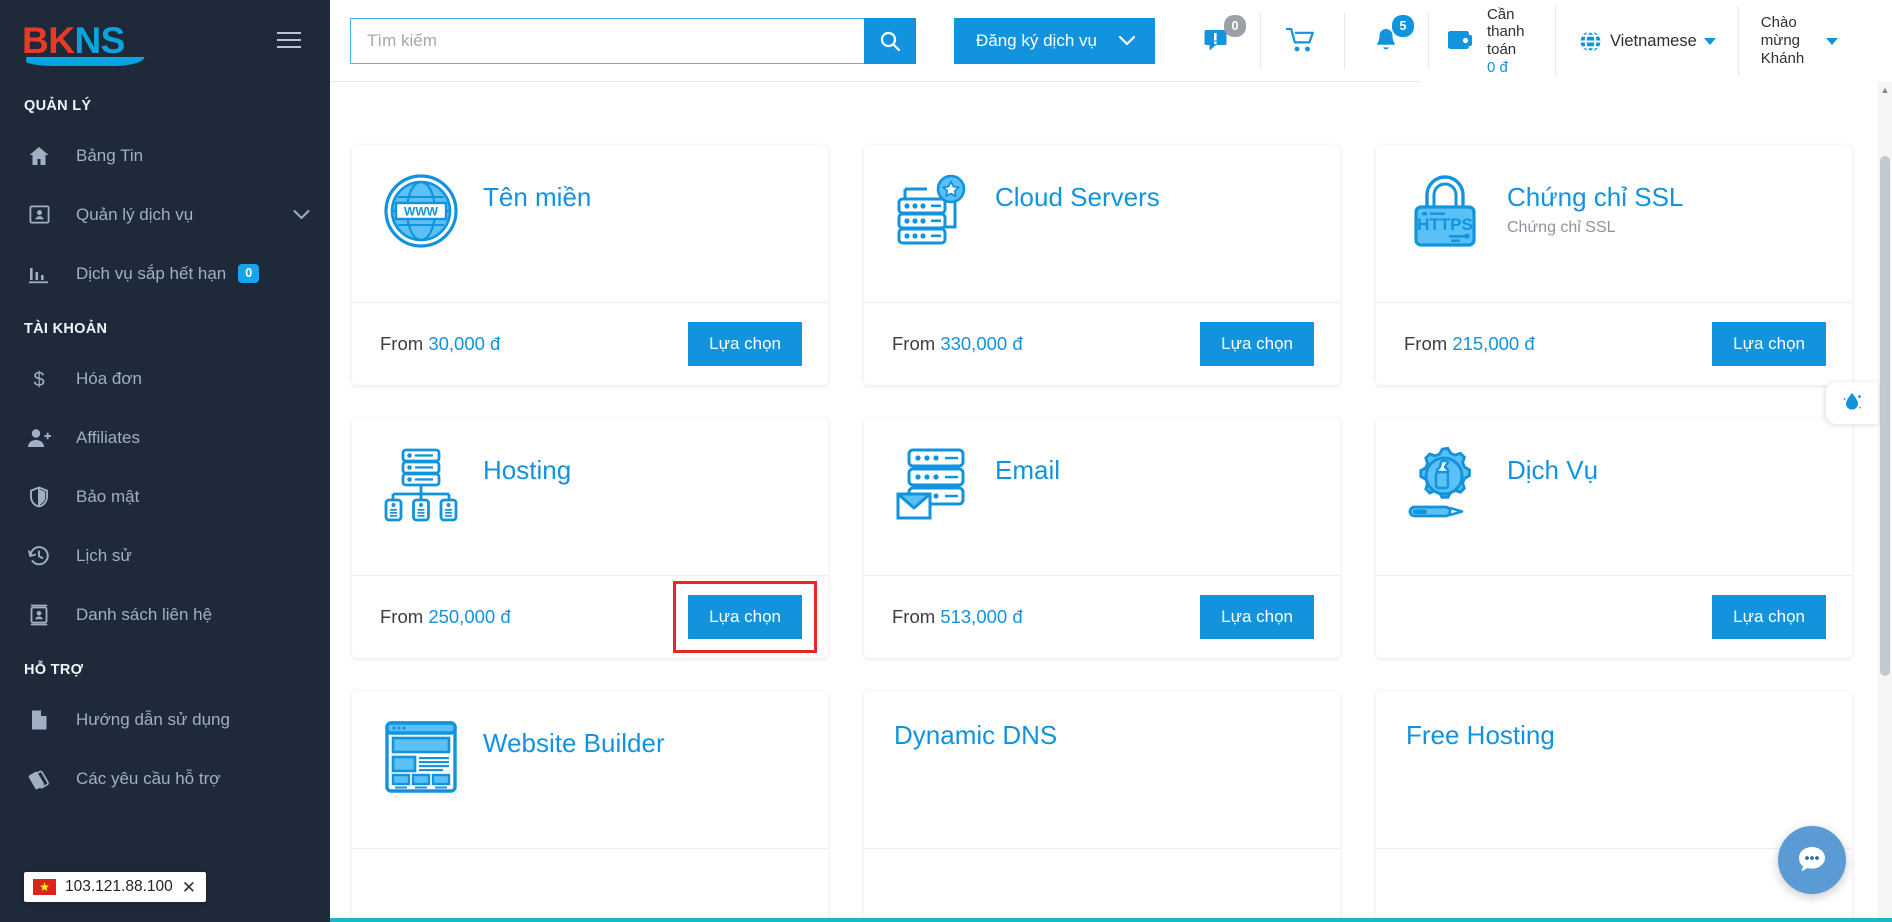  Describe the element at coordinates (1102, 885) in the screenshot. I see `product-card-footer` at that location.